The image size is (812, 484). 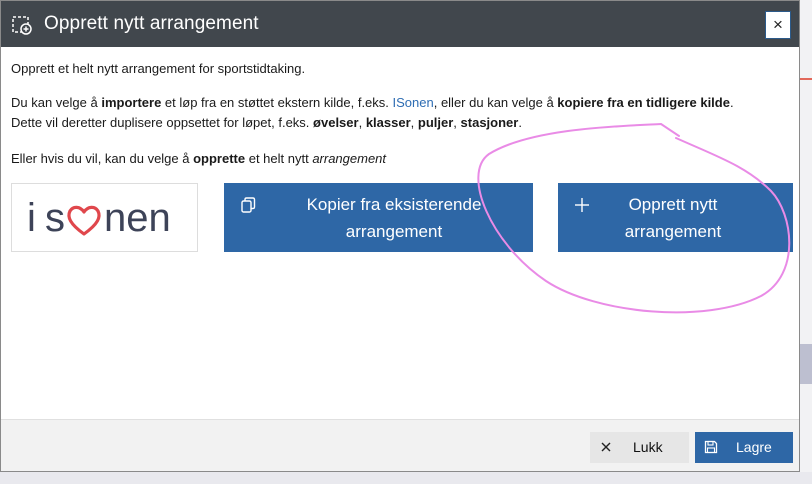 What do you see at coordinates (673, 204) in the screenshot?
I see `new-button-label-line1: Opprett nytt` at bounding box center [673, 204].